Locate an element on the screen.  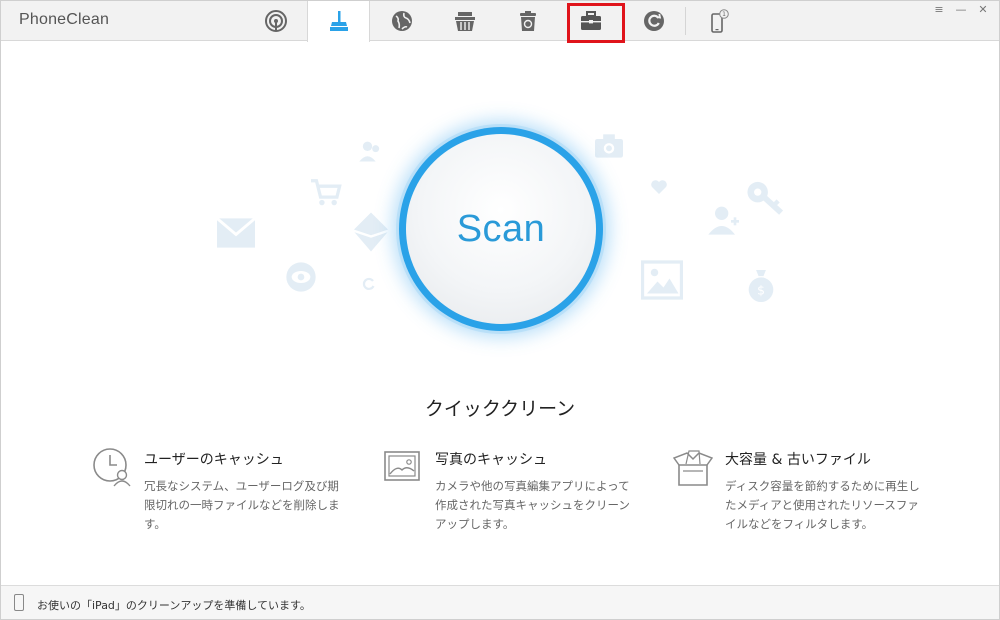
scan-button-face: Scan is located at coordinates (501, 229).